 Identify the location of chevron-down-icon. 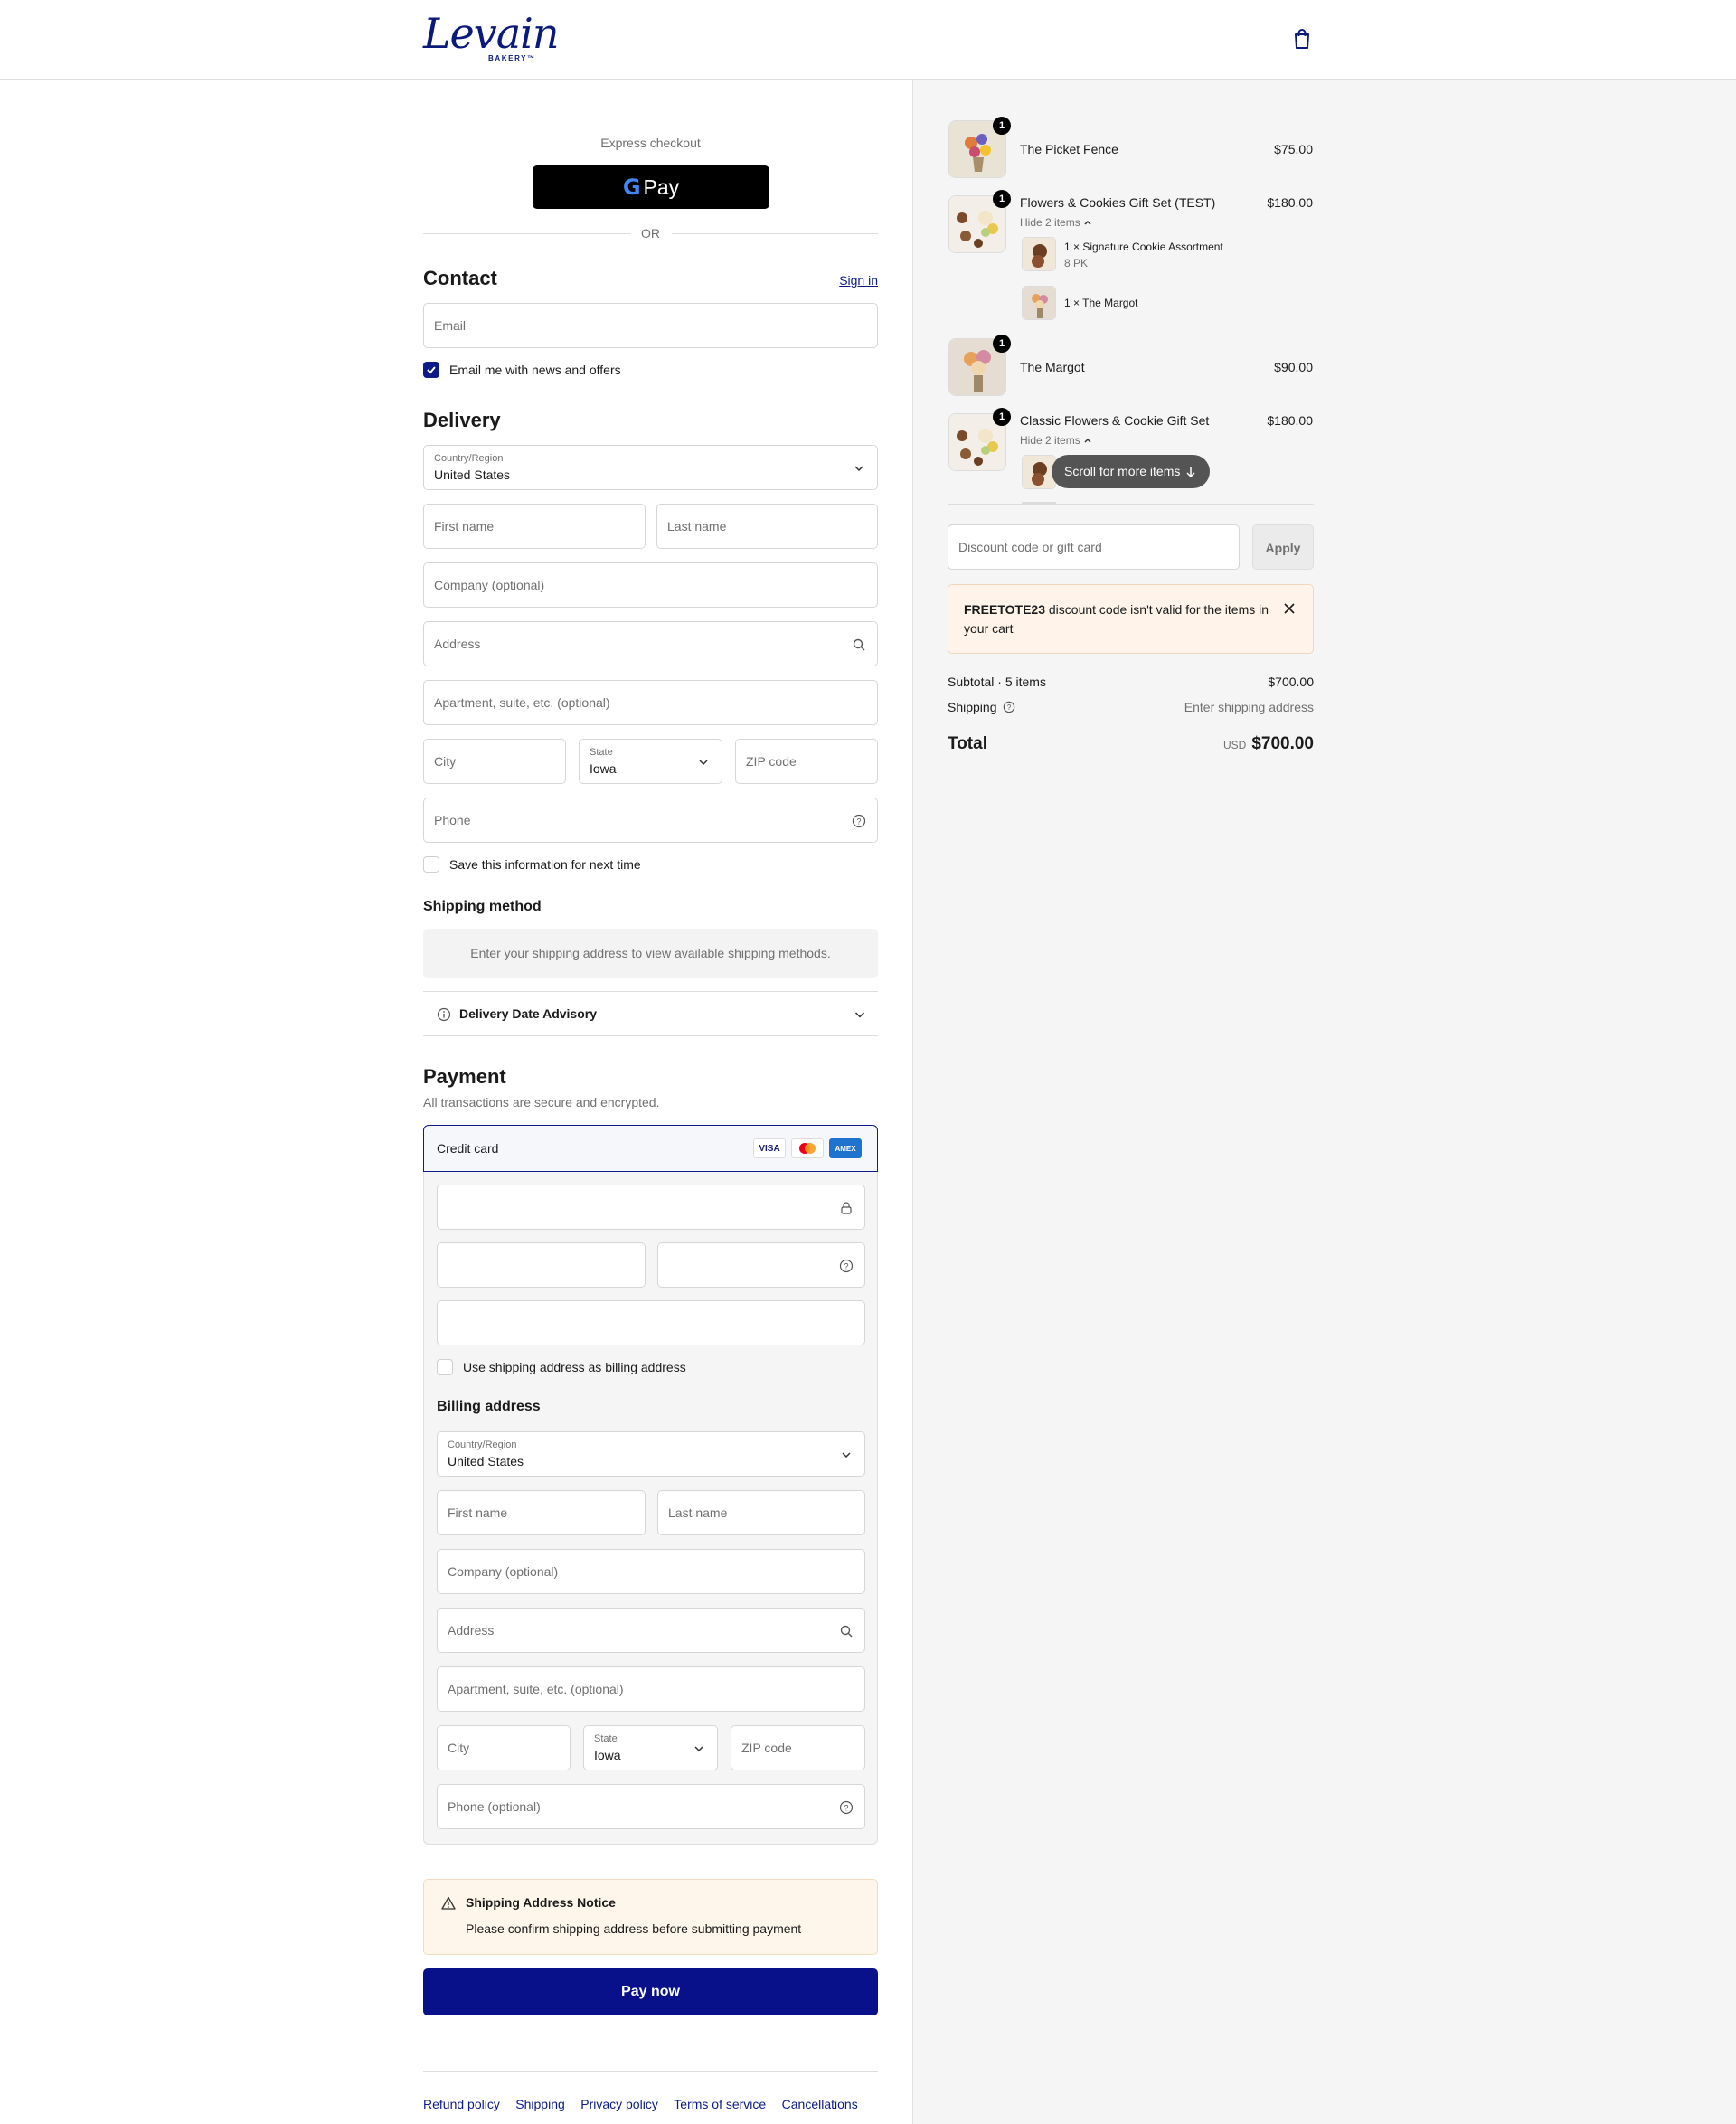
(859, 1015).